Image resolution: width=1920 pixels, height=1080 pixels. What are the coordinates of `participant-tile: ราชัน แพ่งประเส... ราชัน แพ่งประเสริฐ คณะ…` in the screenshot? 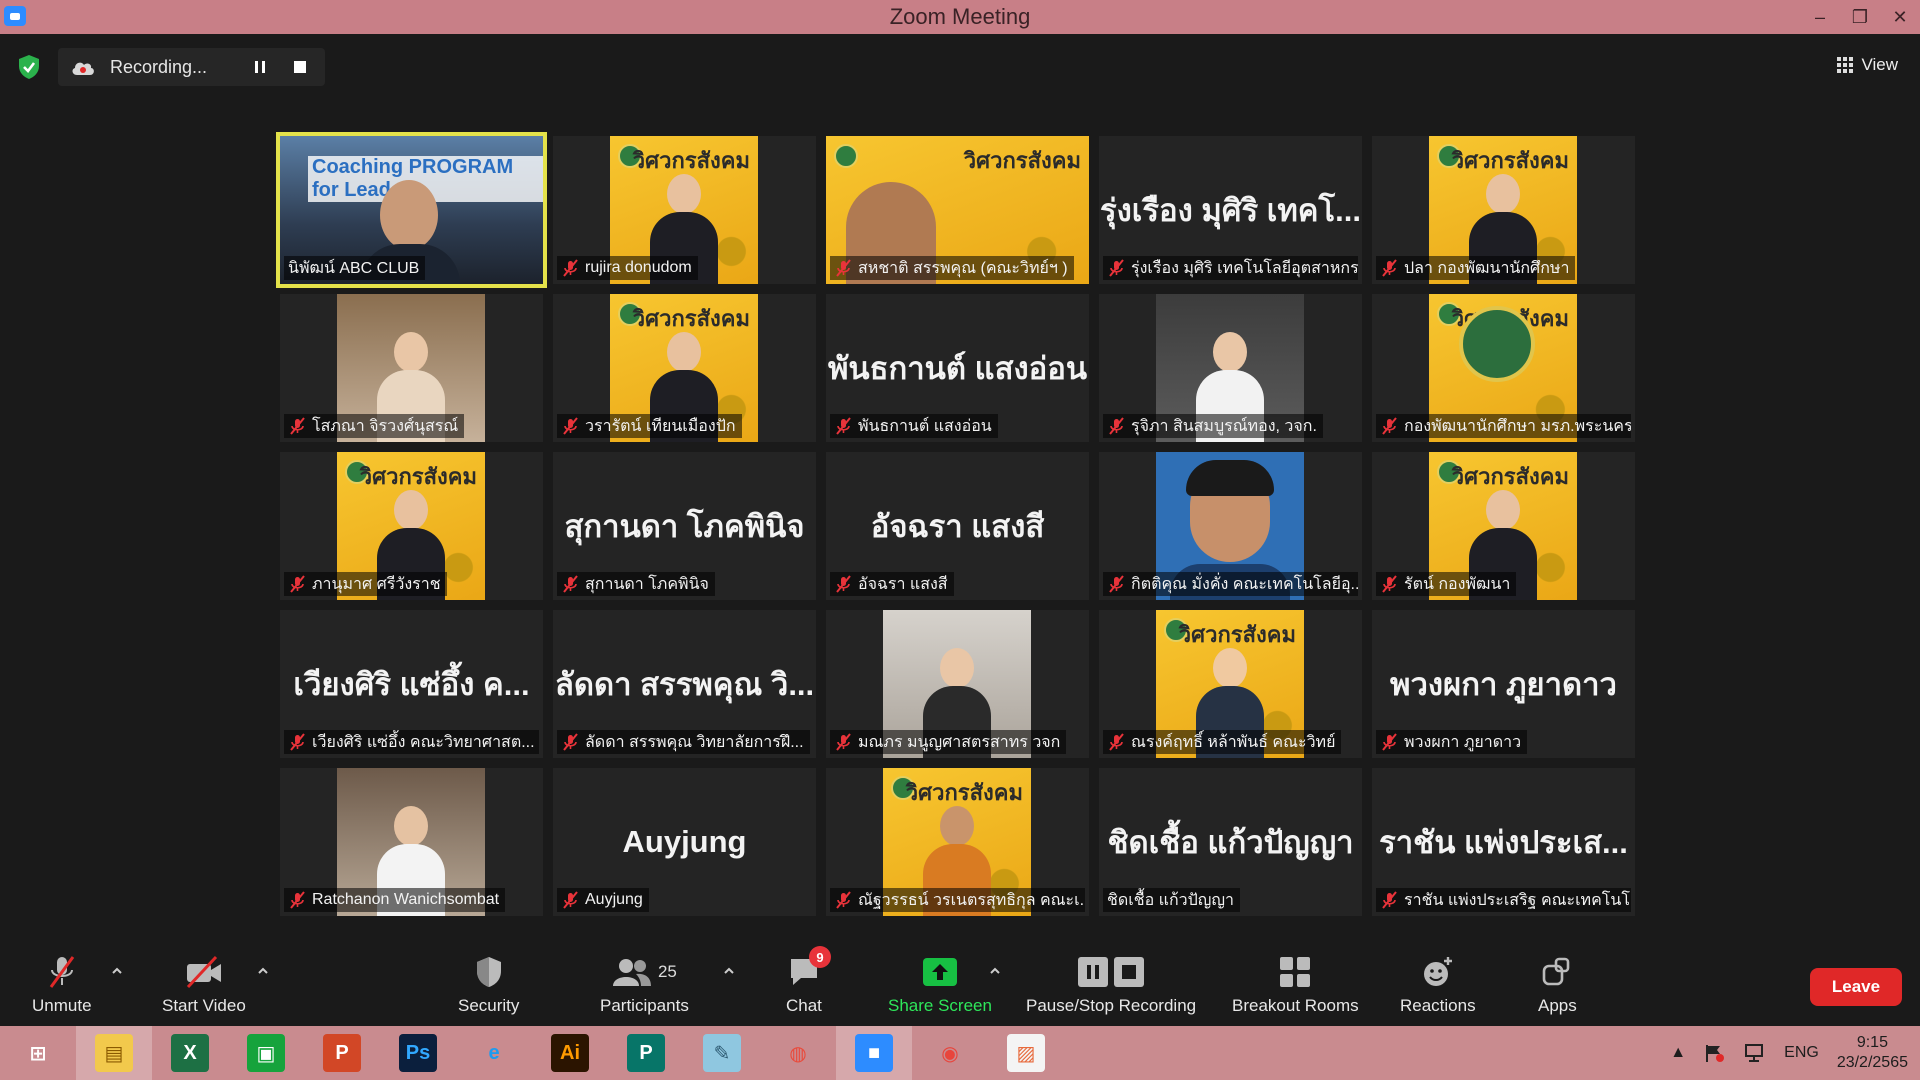 It's located at (1503, 842).